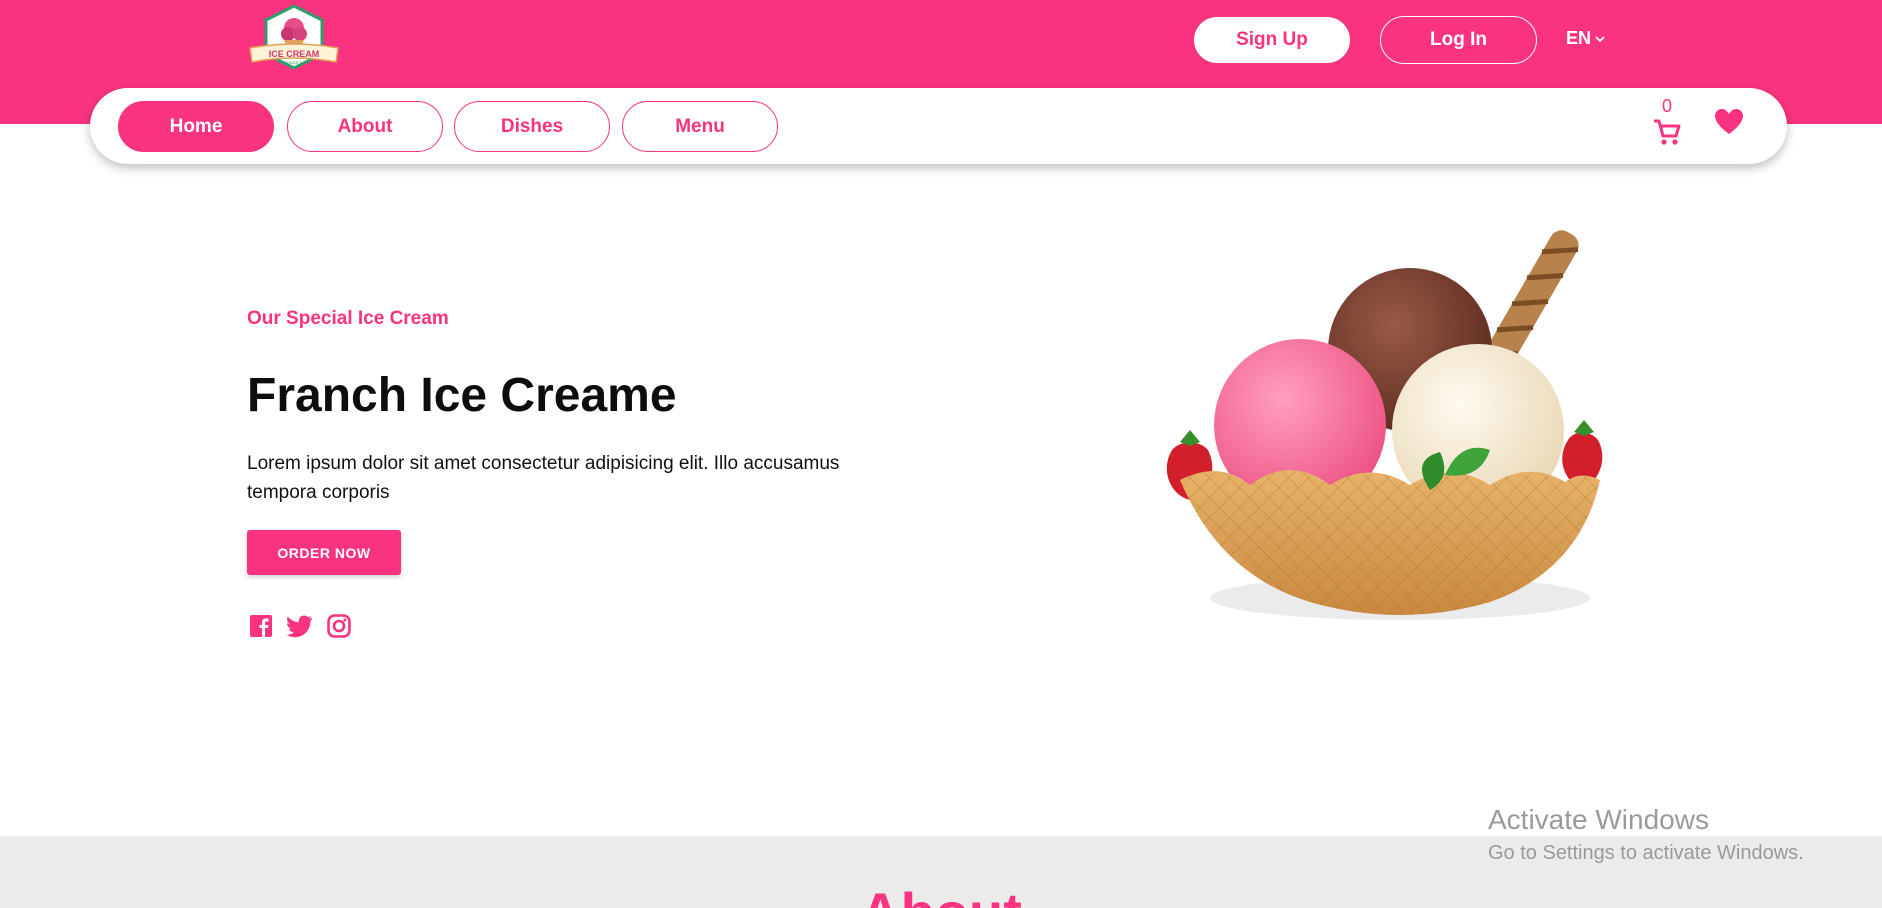 The image size is (1882, 908). Describe the element at coordinates (324, 552) in the screenshot. I see `order-now-button: ORDER NOW` at that location.